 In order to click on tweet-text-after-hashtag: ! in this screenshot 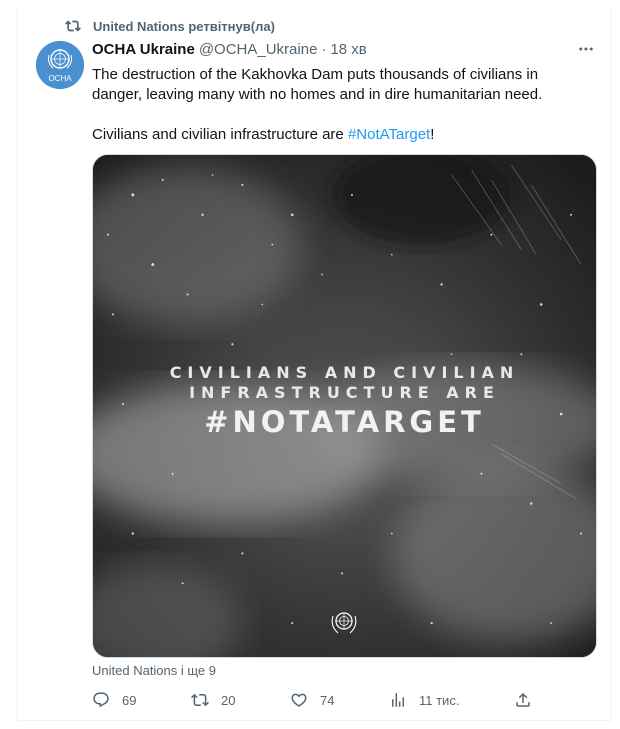, I will do `click(432, 134)`.